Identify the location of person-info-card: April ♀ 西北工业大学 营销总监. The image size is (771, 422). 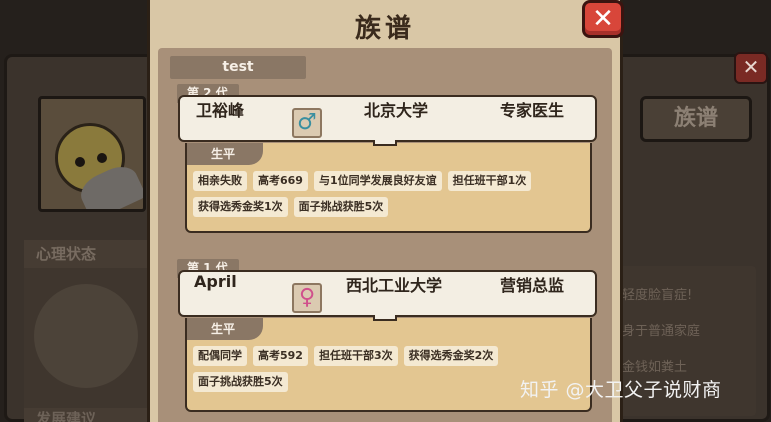
(387, 293).